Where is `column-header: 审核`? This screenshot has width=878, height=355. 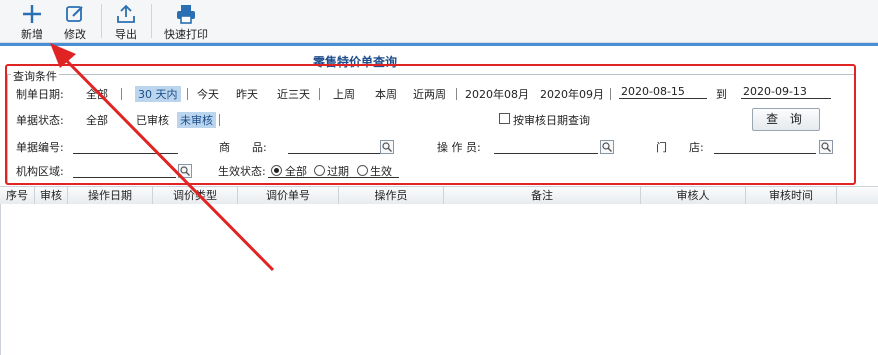
column-header: 审核 is located at coordinates (51, 195).